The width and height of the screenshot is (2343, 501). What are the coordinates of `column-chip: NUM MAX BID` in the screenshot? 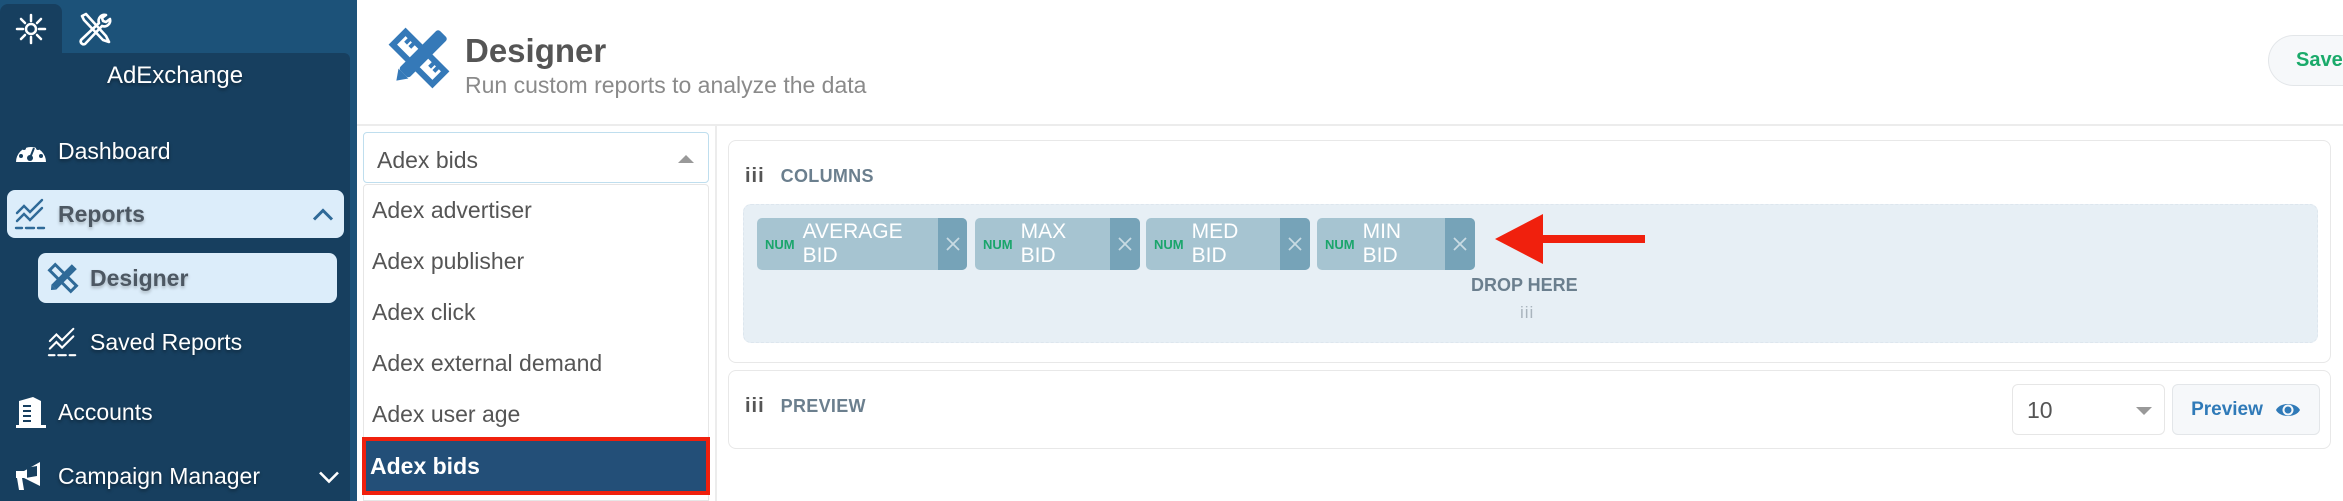 It's located at (1057, 244).